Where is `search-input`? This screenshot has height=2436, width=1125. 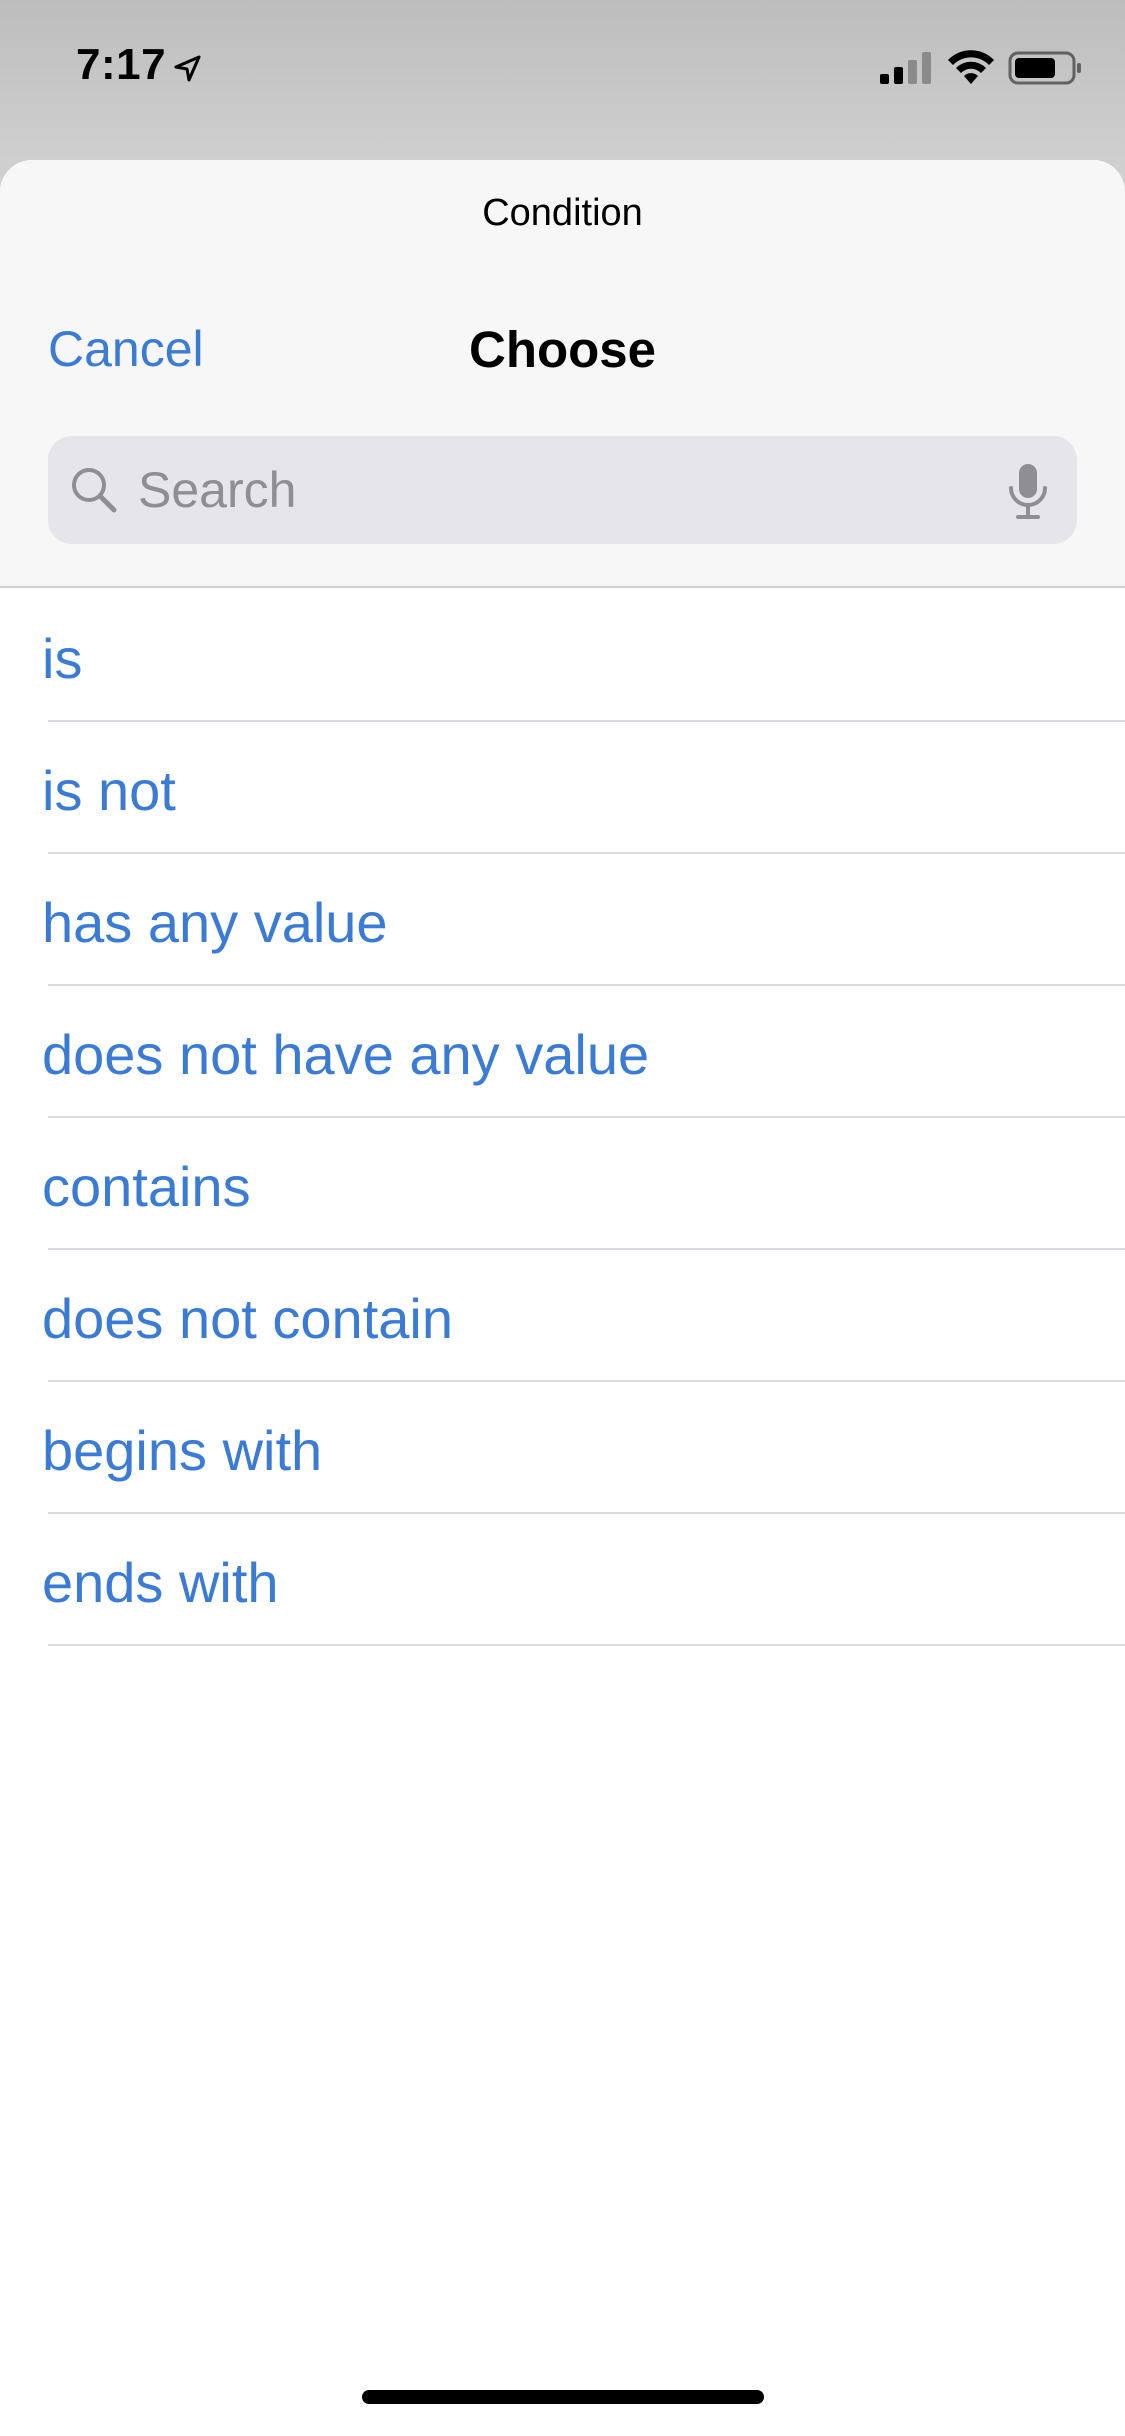
search-input is located at coordinates (578, 490).